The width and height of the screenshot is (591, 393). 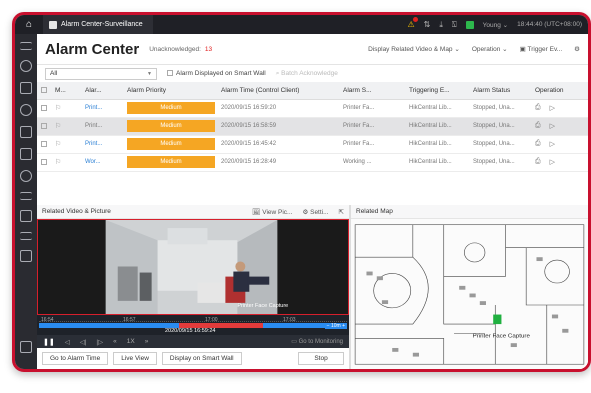 I want to click on unacknowledged-label: Unacknowledged:, so click(x=175, y=49).